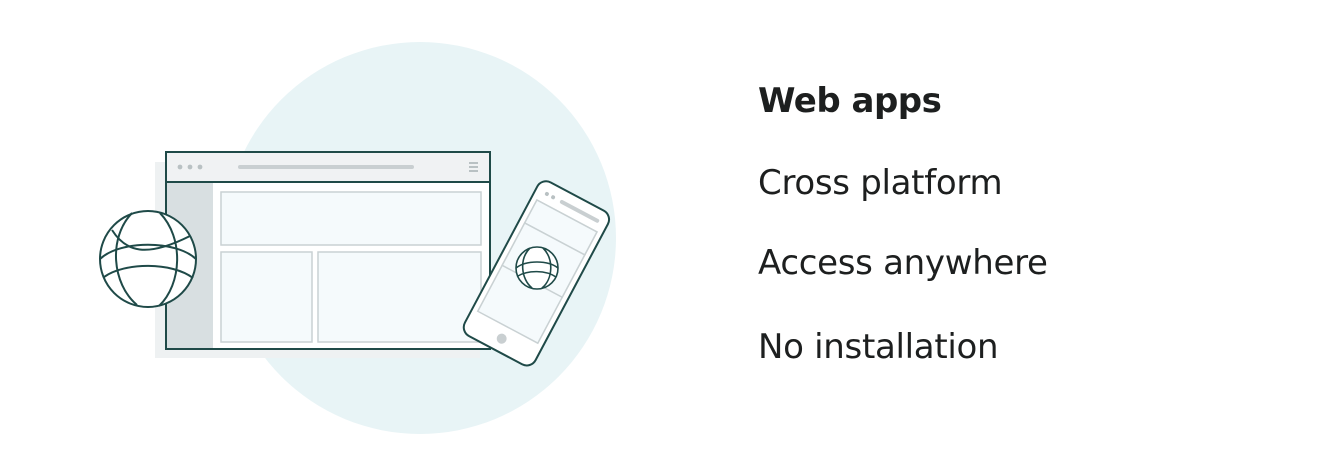 This screenshot has width=1320, height=459. I want to click on phone-globe-icon, so click(537, 268).